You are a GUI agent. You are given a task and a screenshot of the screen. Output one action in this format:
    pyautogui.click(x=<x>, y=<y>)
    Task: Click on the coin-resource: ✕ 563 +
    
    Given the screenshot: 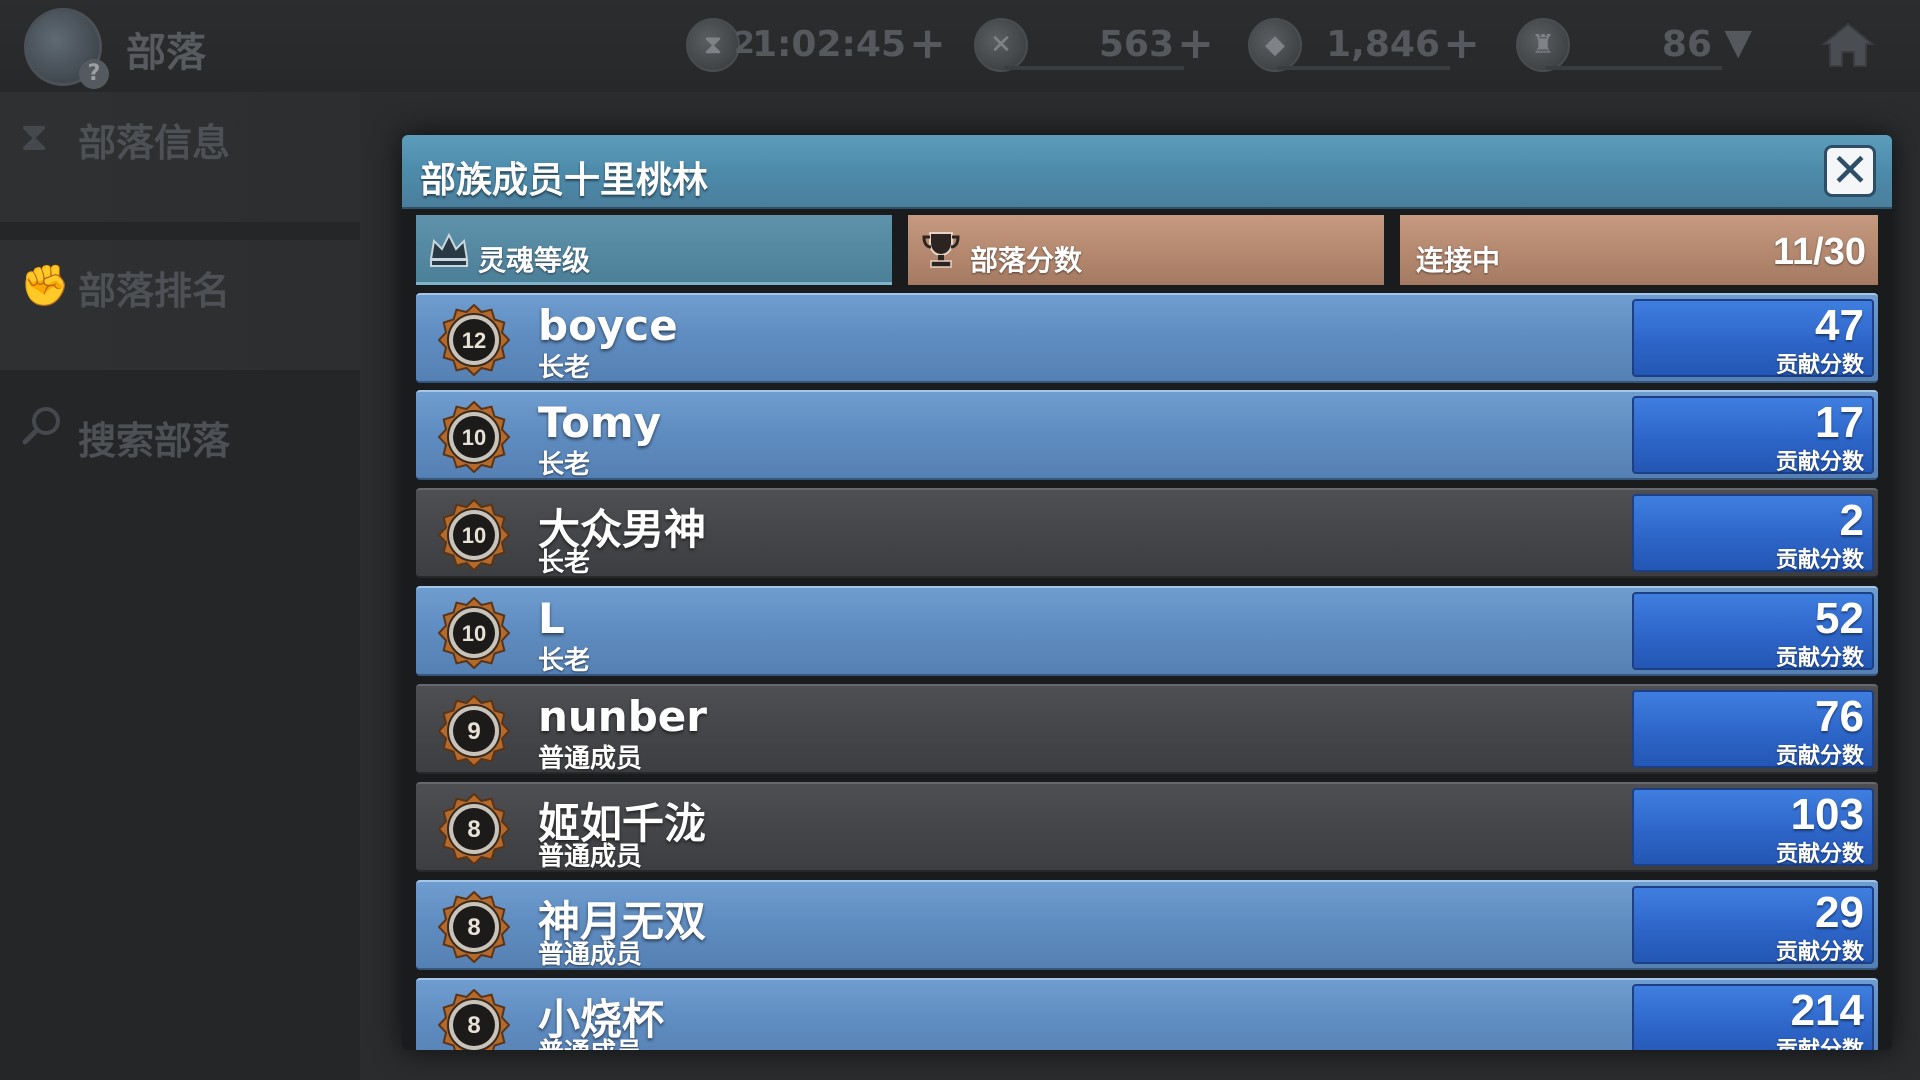 What is the action you would take?
    pyautogui.click(x=1094, y=44)
    